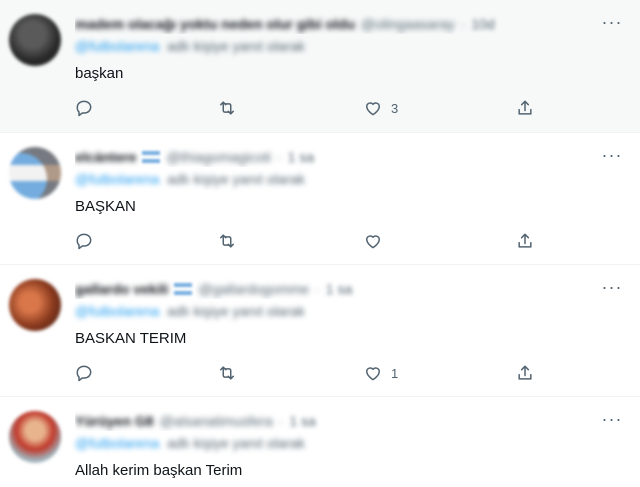  I want to click on like-count: 3, so click(395, 108).